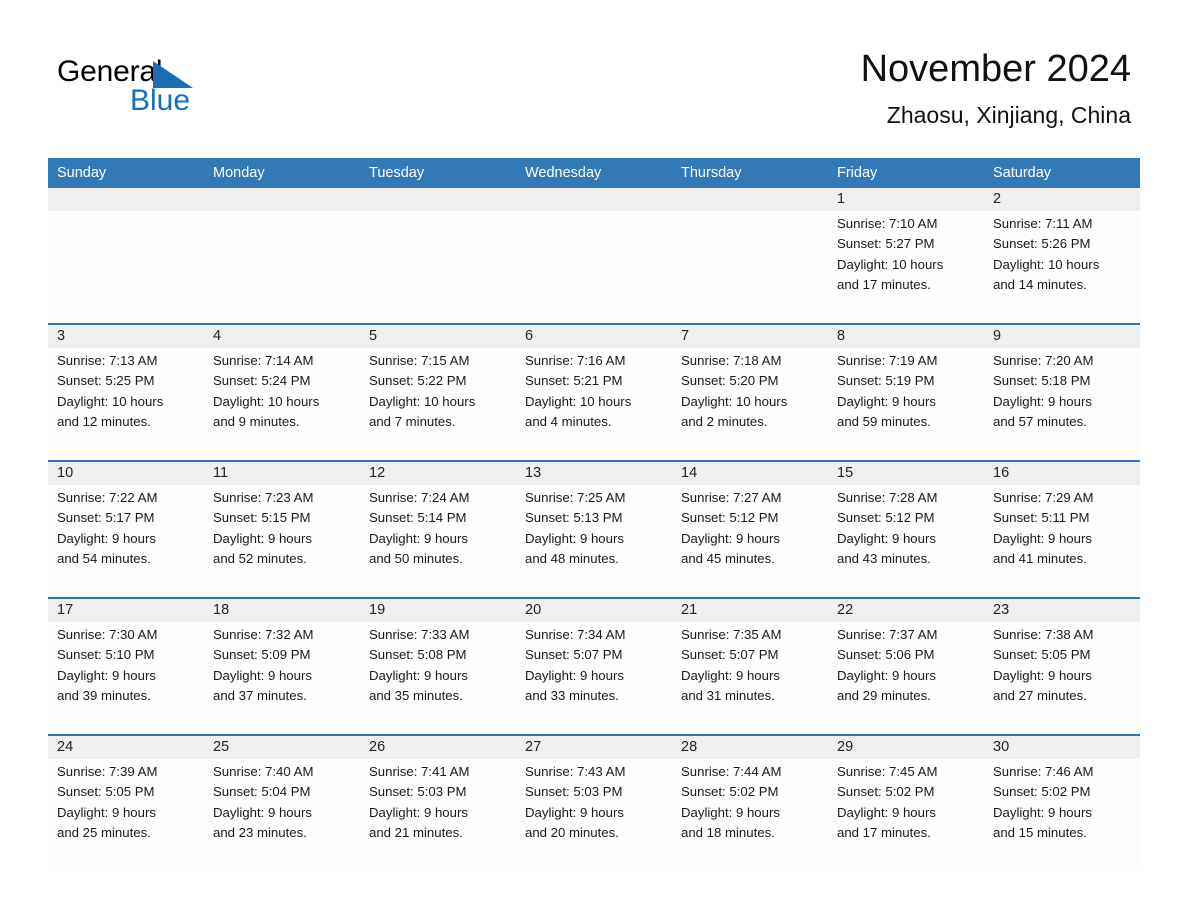 The width and height of the screenshot is (1188, 918). What do you see at coordinates (884, 558) in the screenshot?
I see `daylight-text-line2: and 43 minutes.` at bounding box center [884, 558].